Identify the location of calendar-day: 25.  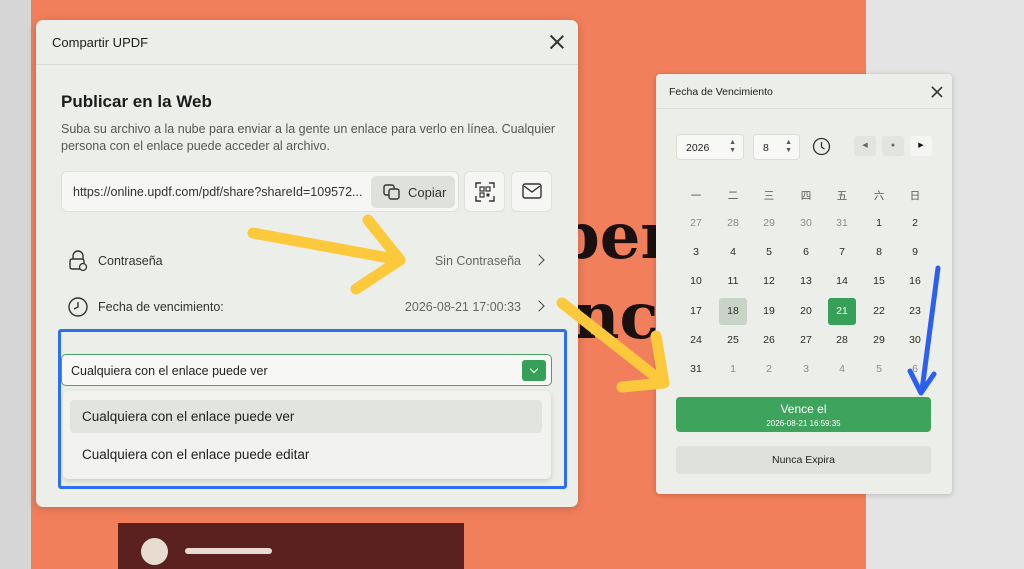
(733, 340).